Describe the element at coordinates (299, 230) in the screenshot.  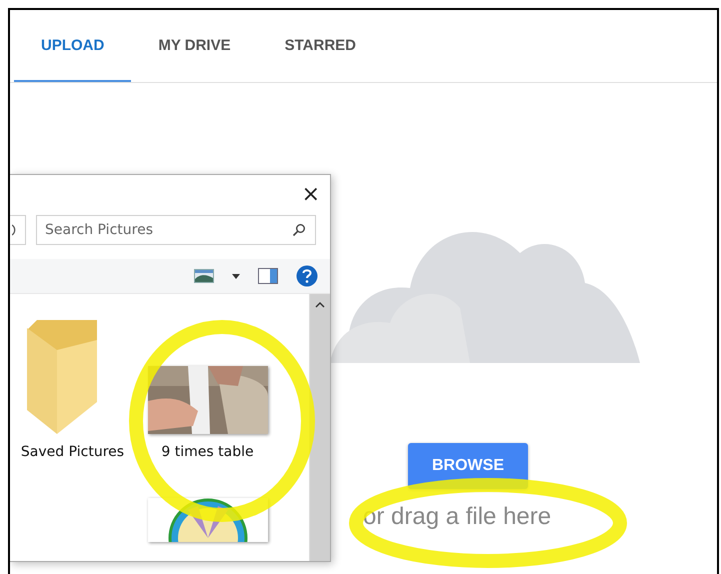
I see `search-icon` at that location.